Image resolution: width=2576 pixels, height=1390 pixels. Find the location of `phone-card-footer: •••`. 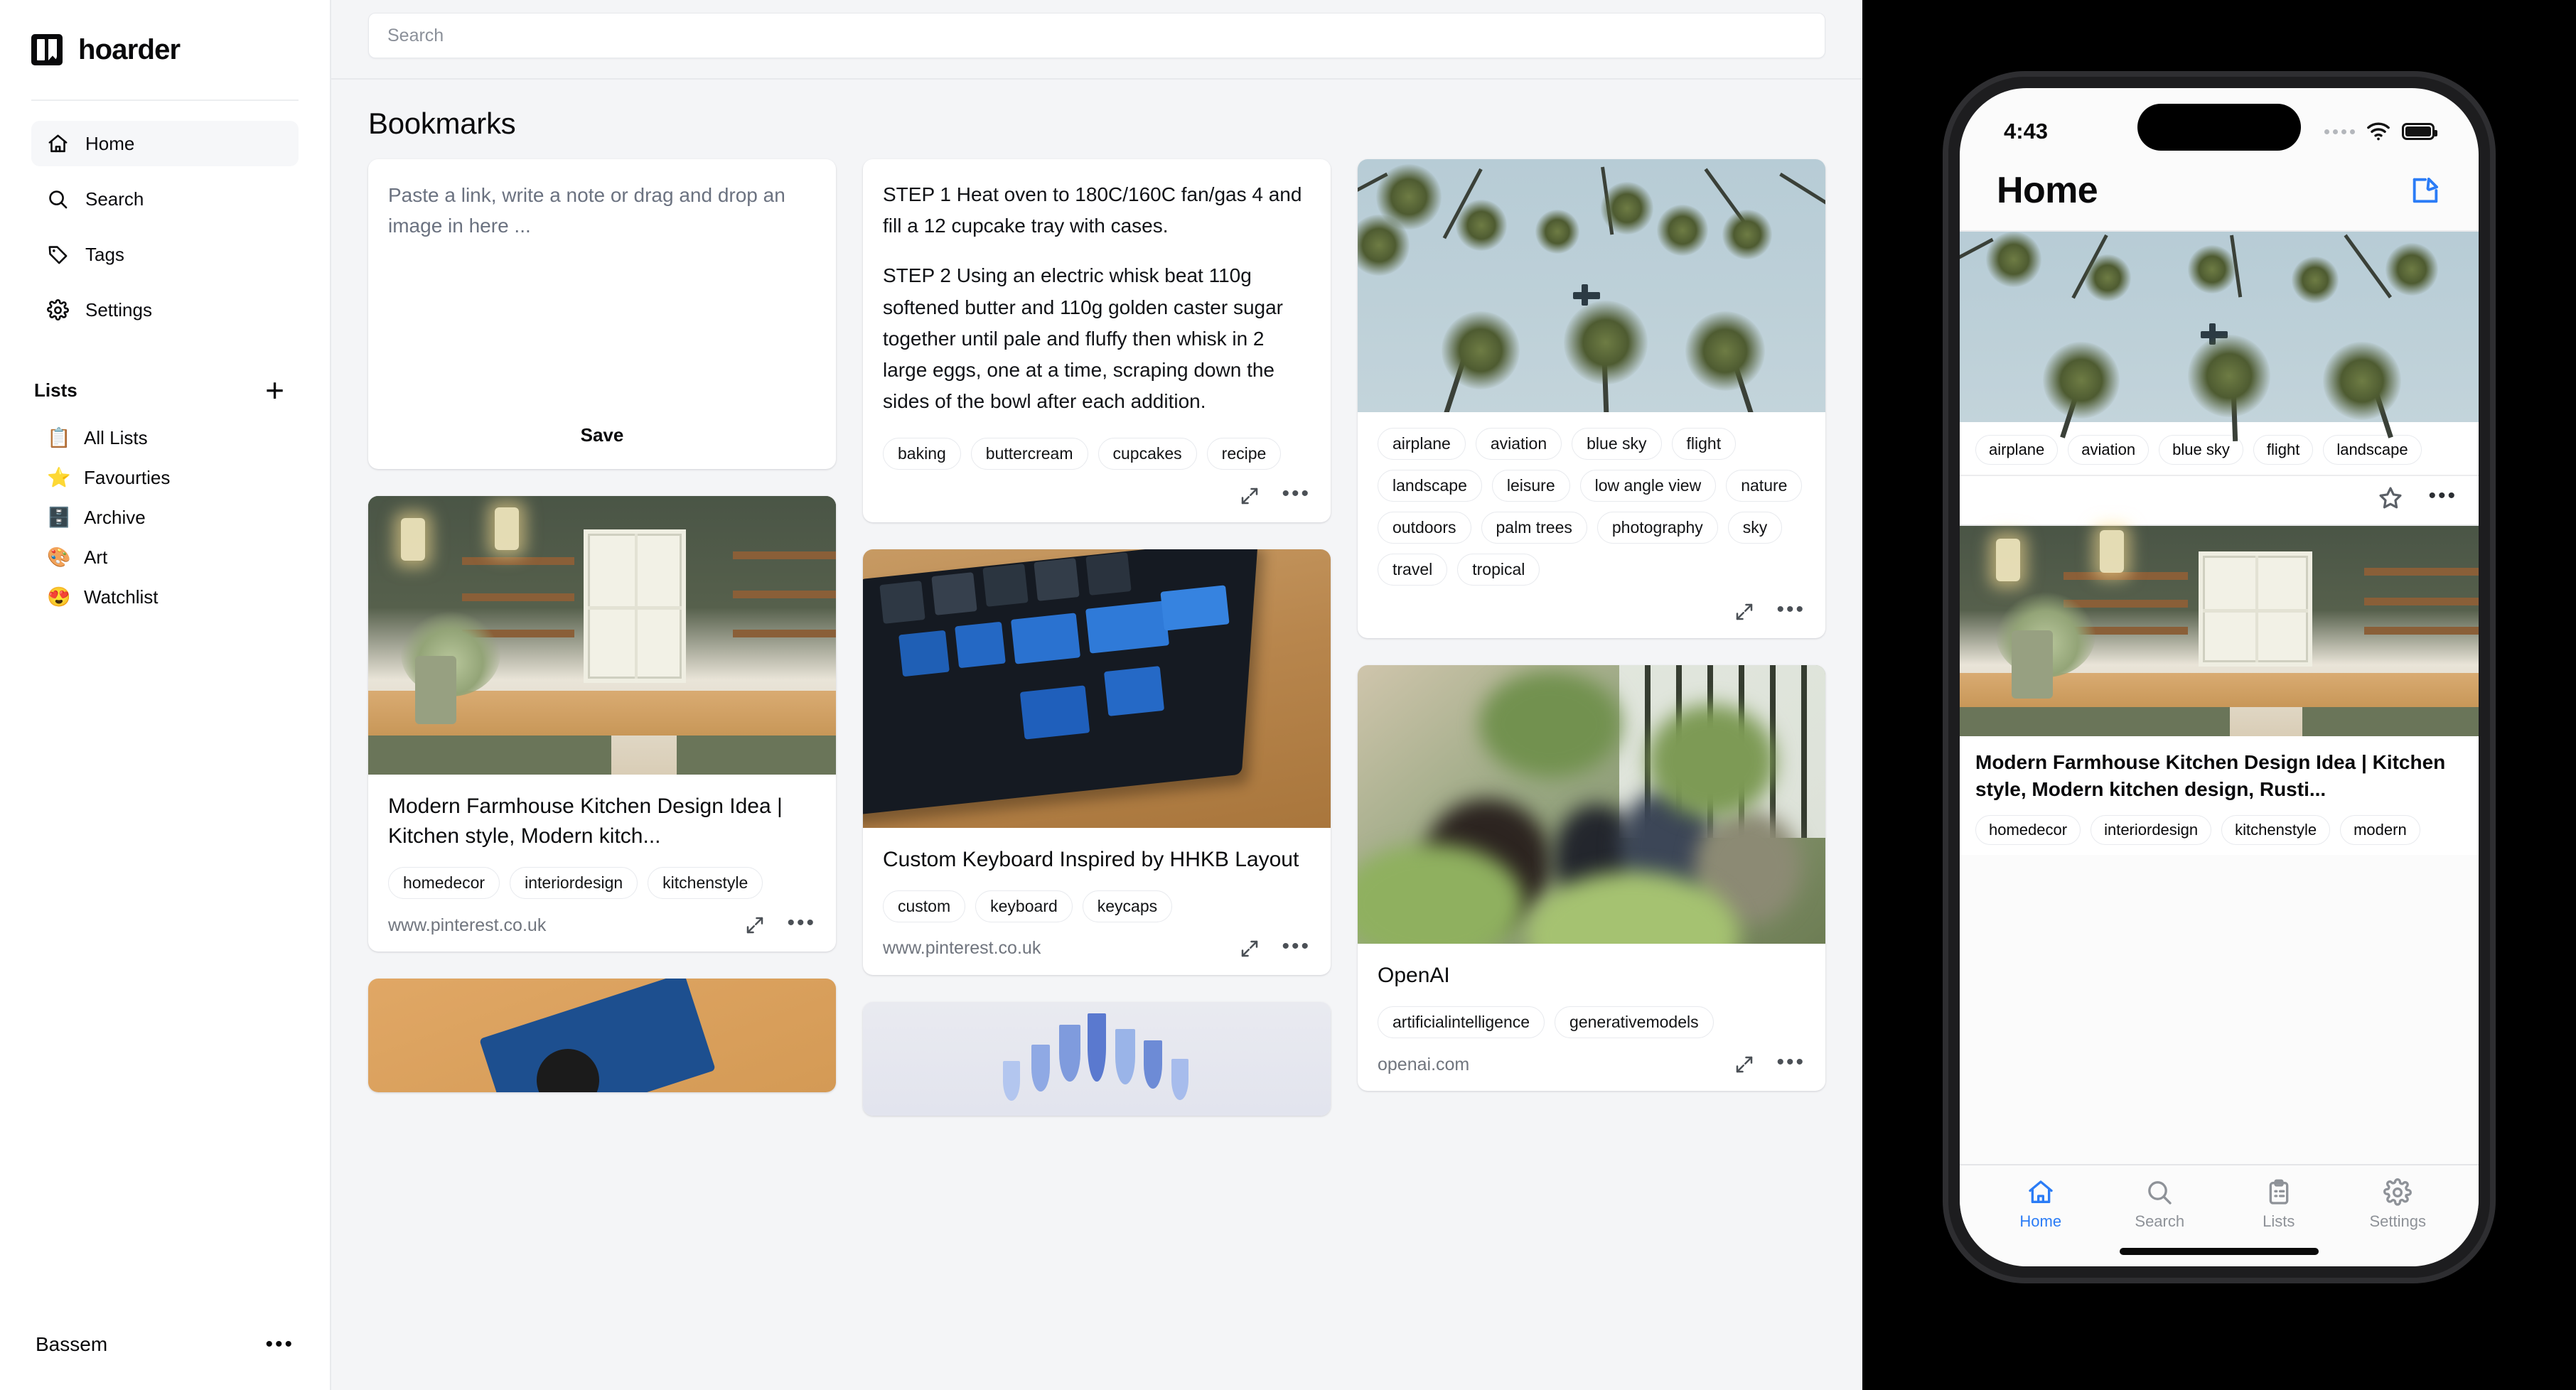

phone-card-footer: ••• is located at coordinates (2219, 499).